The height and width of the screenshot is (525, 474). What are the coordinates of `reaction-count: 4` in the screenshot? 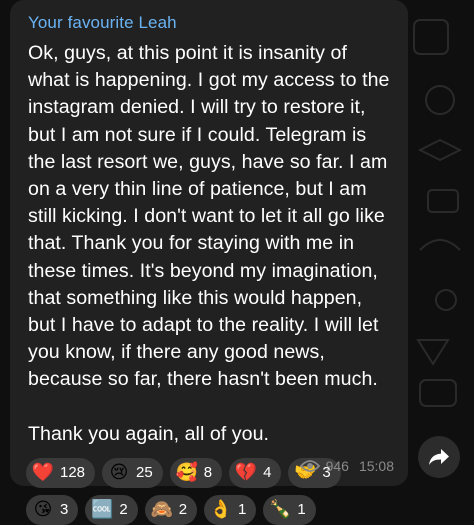 It's located at (267, 472).